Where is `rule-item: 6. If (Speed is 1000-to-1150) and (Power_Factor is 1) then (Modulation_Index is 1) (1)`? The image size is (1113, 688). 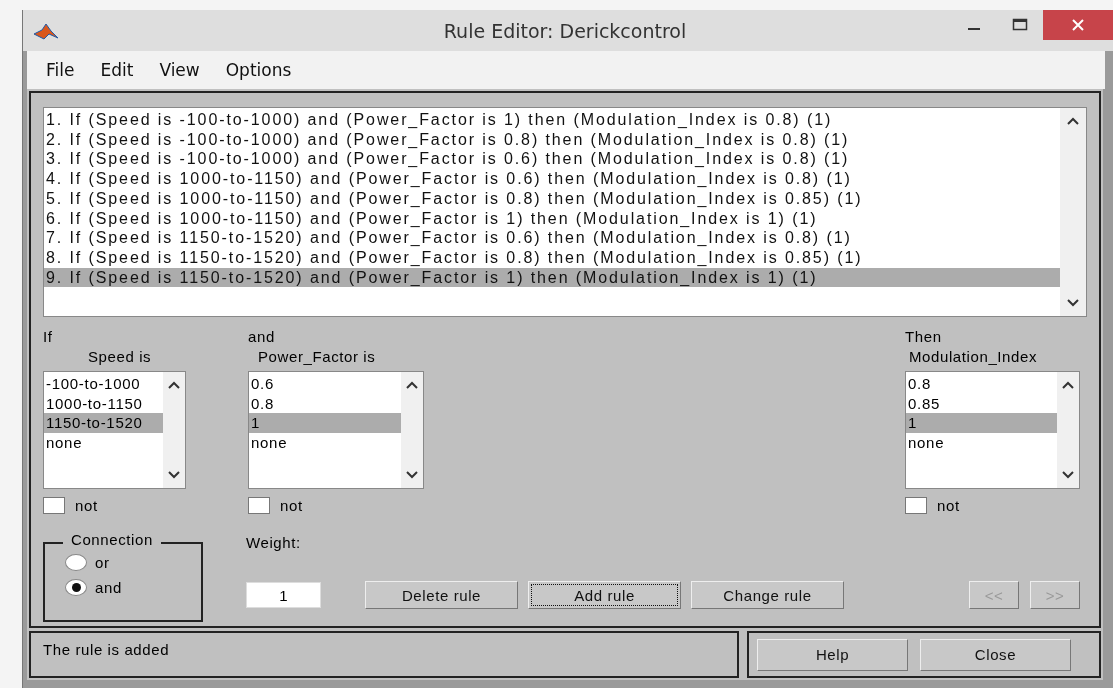 rule-item: 6. If (Speed is 1000-to-1150) and (Power_Factor is 1) then (Modulation_Index is 1) (1) is located at coordinates (552, 218).